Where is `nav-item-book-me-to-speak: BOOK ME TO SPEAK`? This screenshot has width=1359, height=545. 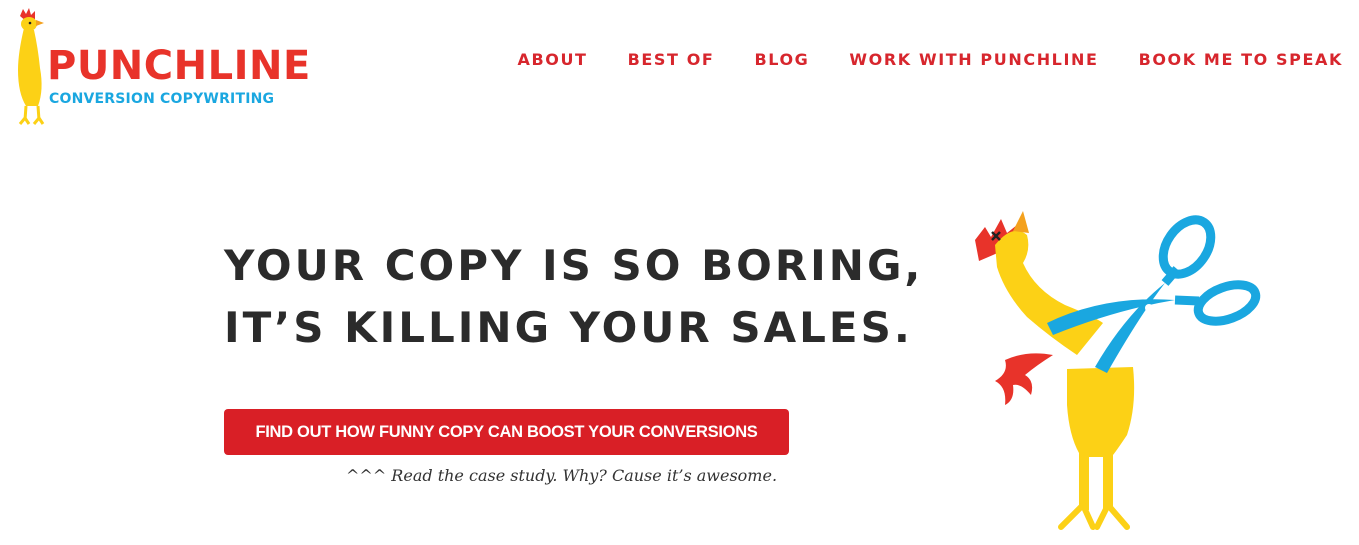 nav-item-book-me-to-speak: BOOK ME TO SPEAK is located at coordinates (1241, 59).